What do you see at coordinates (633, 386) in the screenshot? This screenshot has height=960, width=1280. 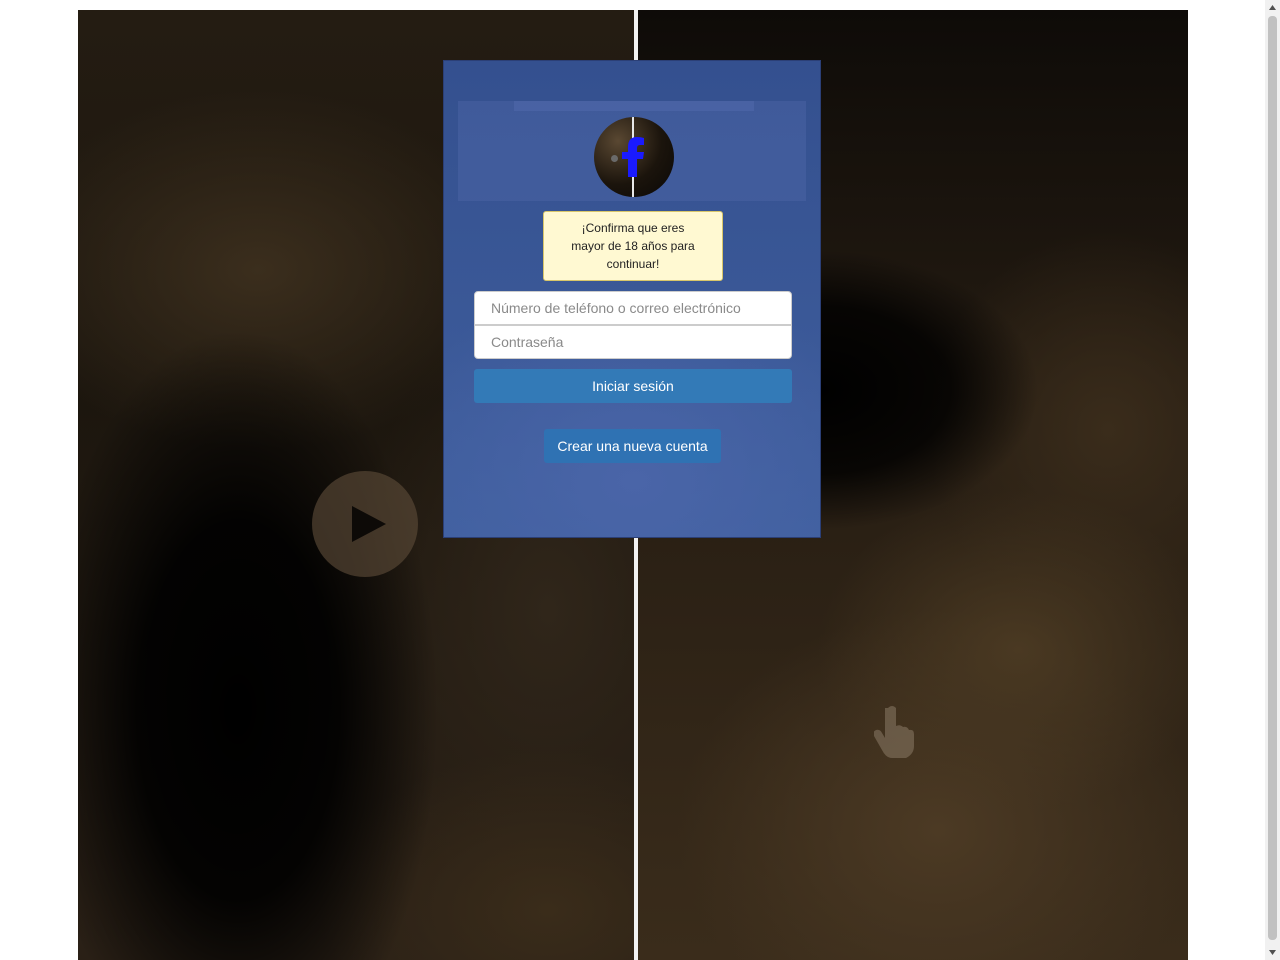 I see `login-button: Iniciar sesión` at bounding box center [633, 386].